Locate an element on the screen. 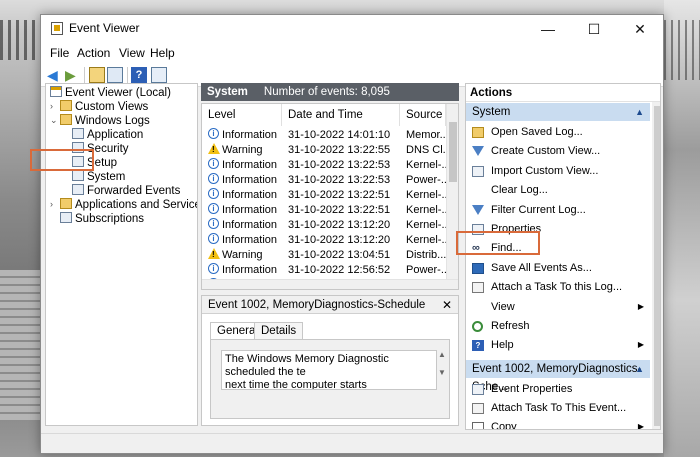 The image size is (700, 457). column-header-level: Level is located at coordinates (242, 115).